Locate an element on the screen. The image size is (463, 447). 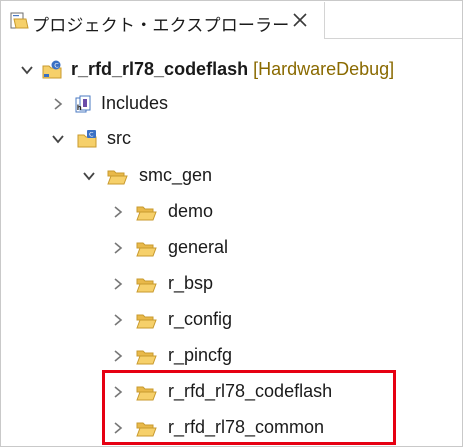
tree-item-src: C src is located at coordinates (232, 140).